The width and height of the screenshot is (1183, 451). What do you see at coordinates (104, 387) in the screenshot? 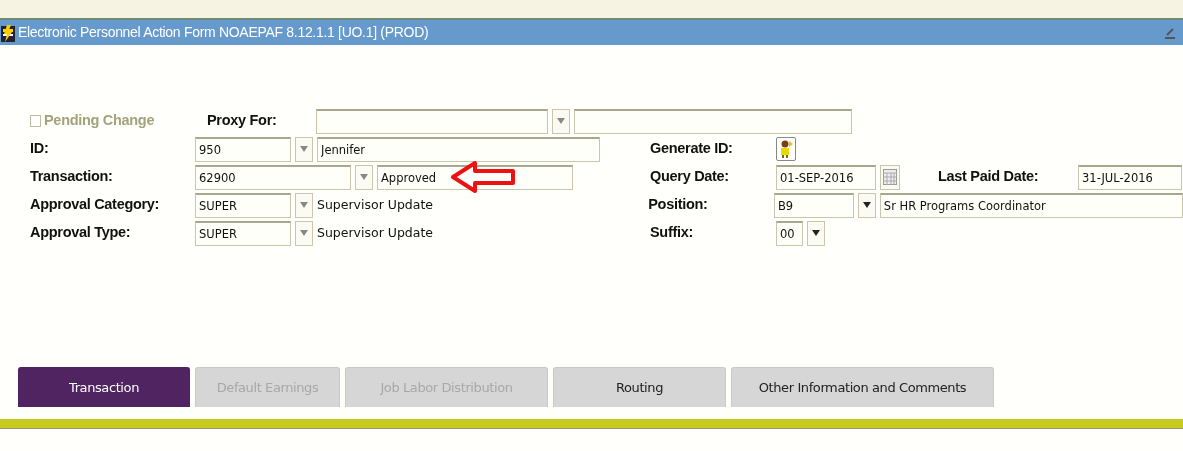
I see `tab: Transaction` at bounding box center [104, 387].